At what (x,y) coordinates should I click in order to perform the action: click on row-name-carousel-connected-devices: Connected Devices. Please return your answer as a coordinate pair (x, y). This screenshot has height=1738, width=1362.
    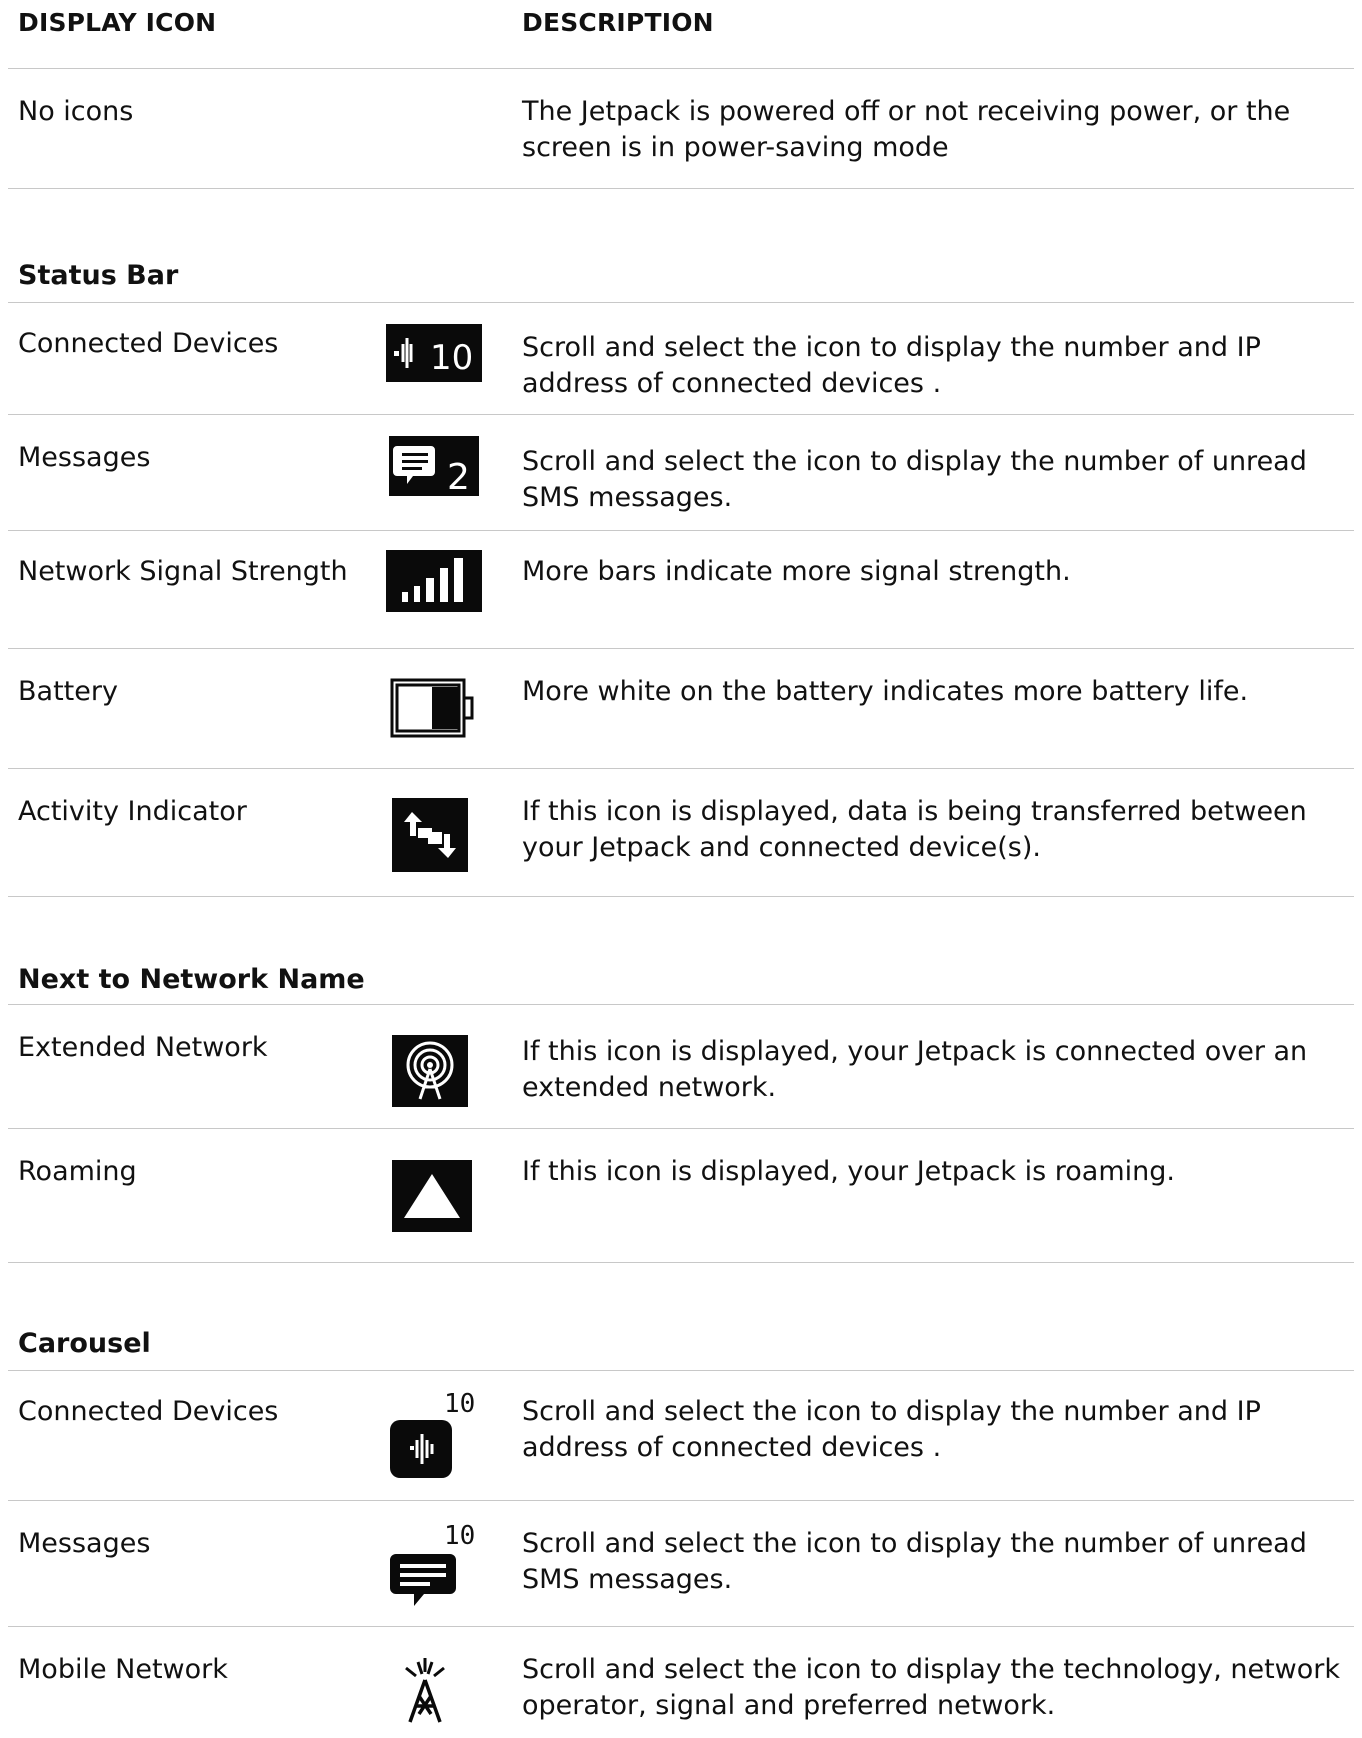
    Looking at the image, I should click on (148, 1411).